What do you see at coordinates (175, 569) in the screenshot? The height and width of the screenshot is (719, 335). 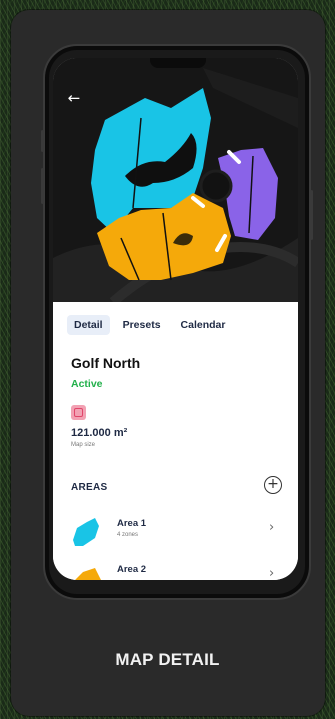 I see `area-list-item: Area 2 ›` at bounding box center [175, 569].